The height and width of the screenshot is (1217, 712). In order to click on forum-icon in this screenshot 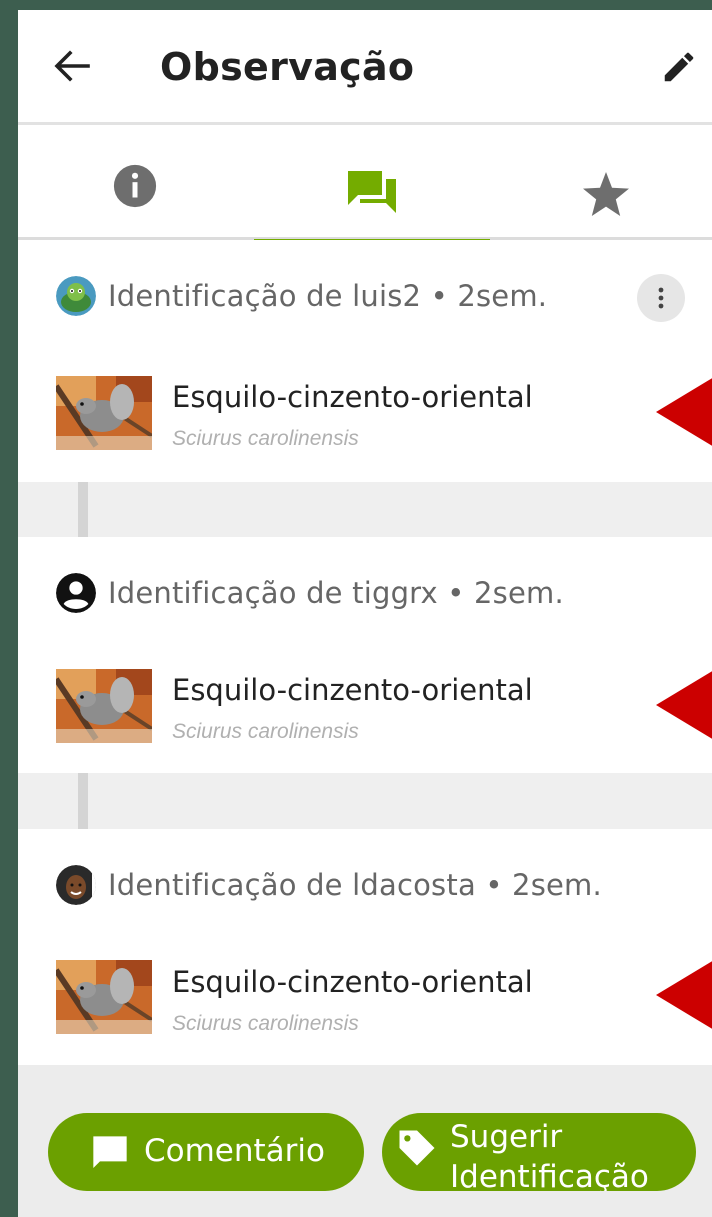, I will do `click(372, 192)`.